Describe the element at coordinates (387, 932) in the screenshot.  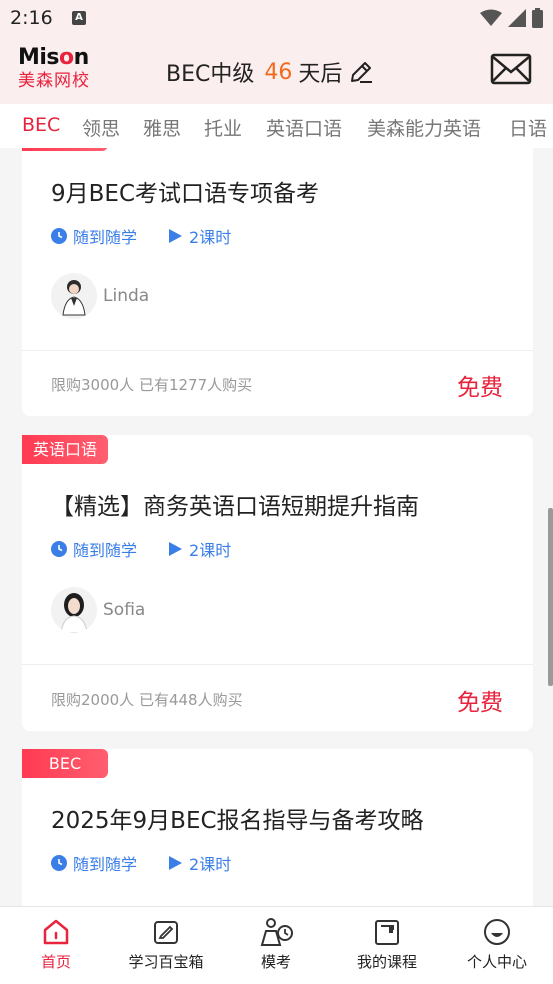
I see `my-courses-icon` at that location.